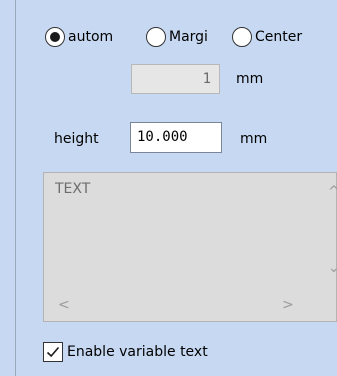 The height and width of the screenshot is (376, 337). Describe the element at coordinates (173, 304) in the screenshot. I see `horizontal-scrollbar: < >` at that location.